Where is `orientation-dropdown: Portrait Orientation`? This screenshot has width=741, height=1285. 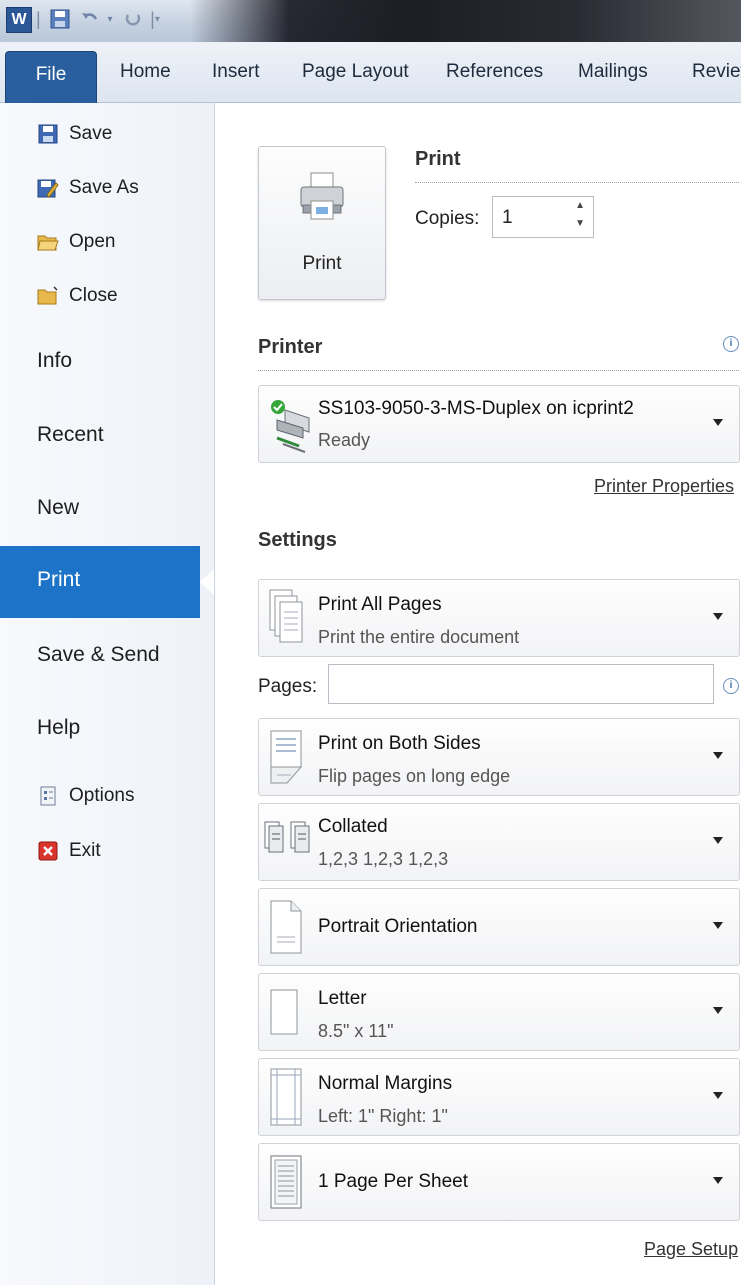 orientation-dropdown: Portrait Orientation is located at coordinates (499, 927).